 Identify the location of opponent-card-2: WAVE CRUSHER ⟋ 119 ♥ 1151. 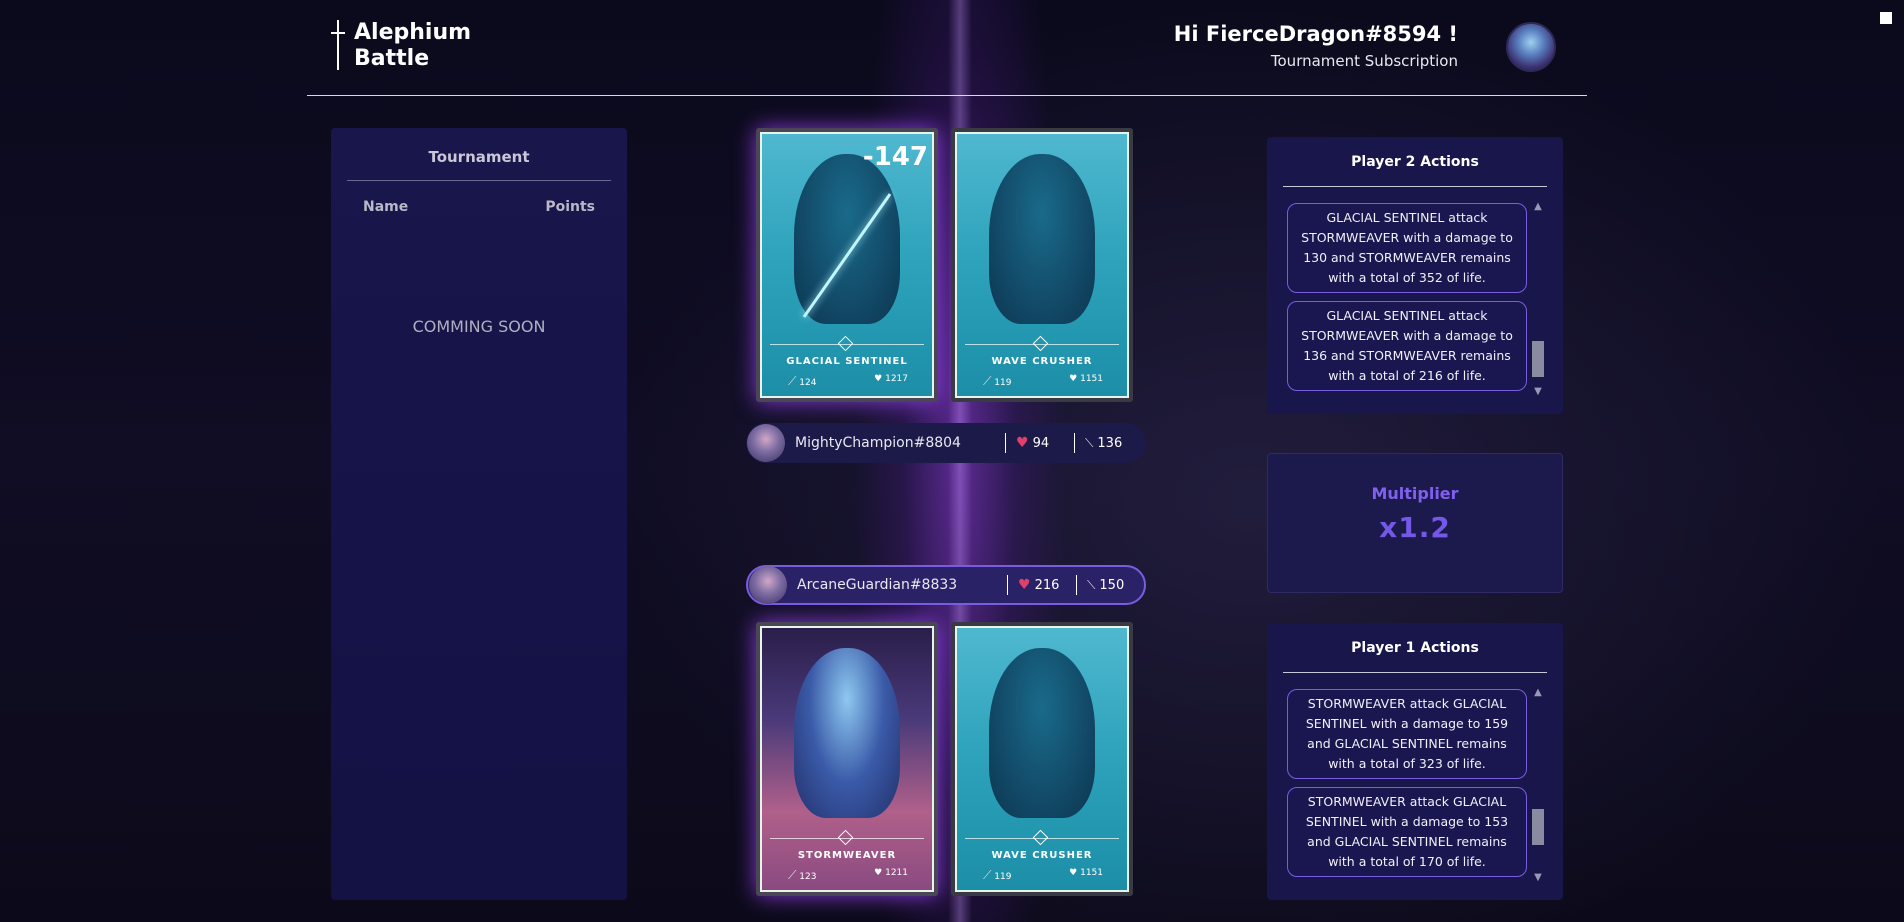
(1042, 265).